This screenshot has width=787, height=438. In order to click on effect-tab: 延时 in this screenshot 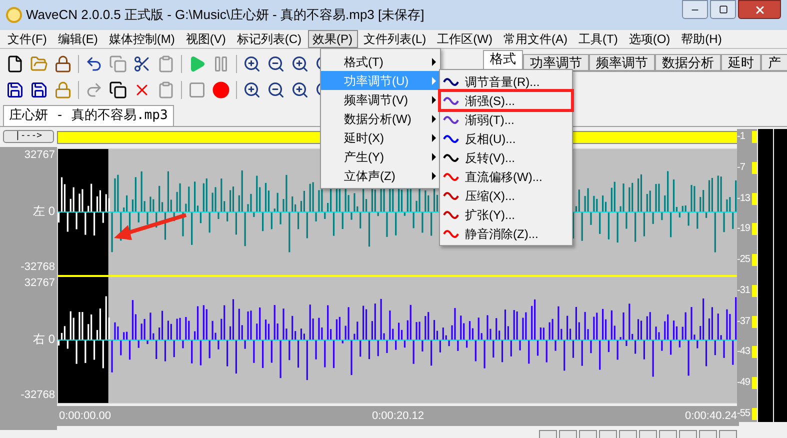, I will do `click(741, 62)`.